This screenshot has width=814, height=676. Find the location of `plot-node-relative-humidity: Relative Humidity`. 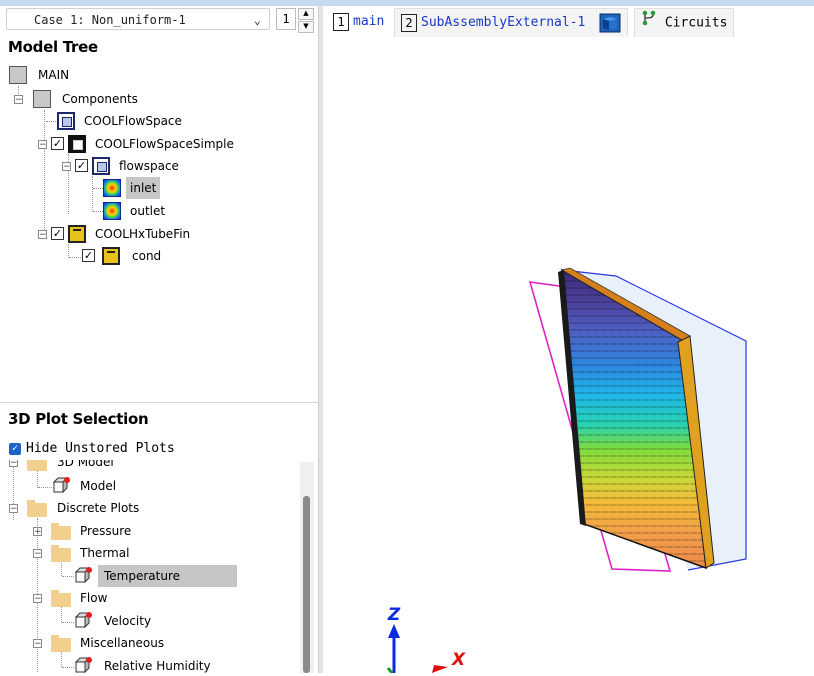

plot-node-relative-humidity: Relative Humidity is located at coordinates (174, 664).